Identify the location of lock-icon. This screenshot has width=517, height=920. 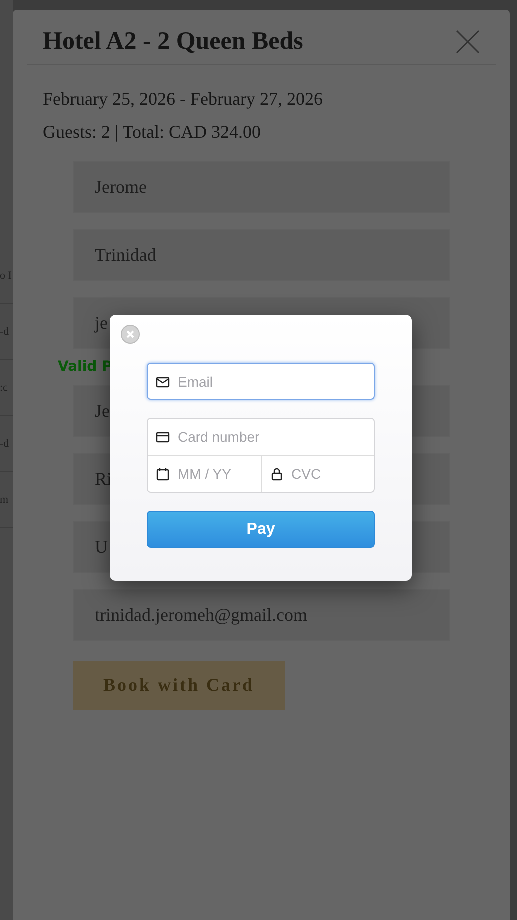
(277, 474).